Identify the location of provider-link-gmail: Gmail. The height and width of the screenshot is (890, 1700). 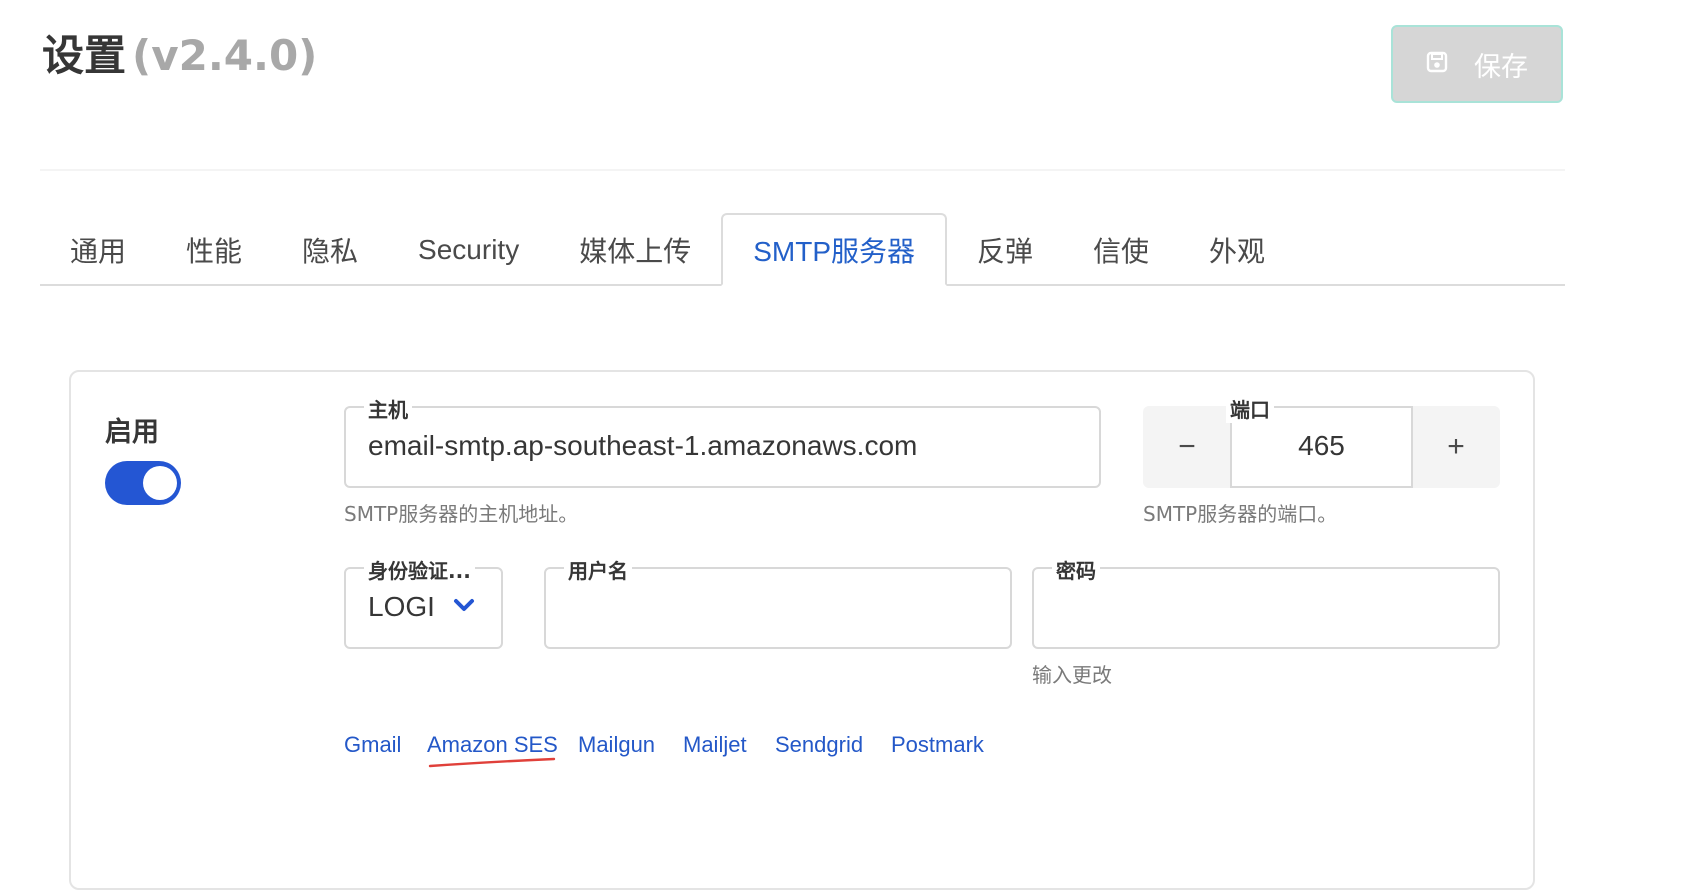
(372, 745).